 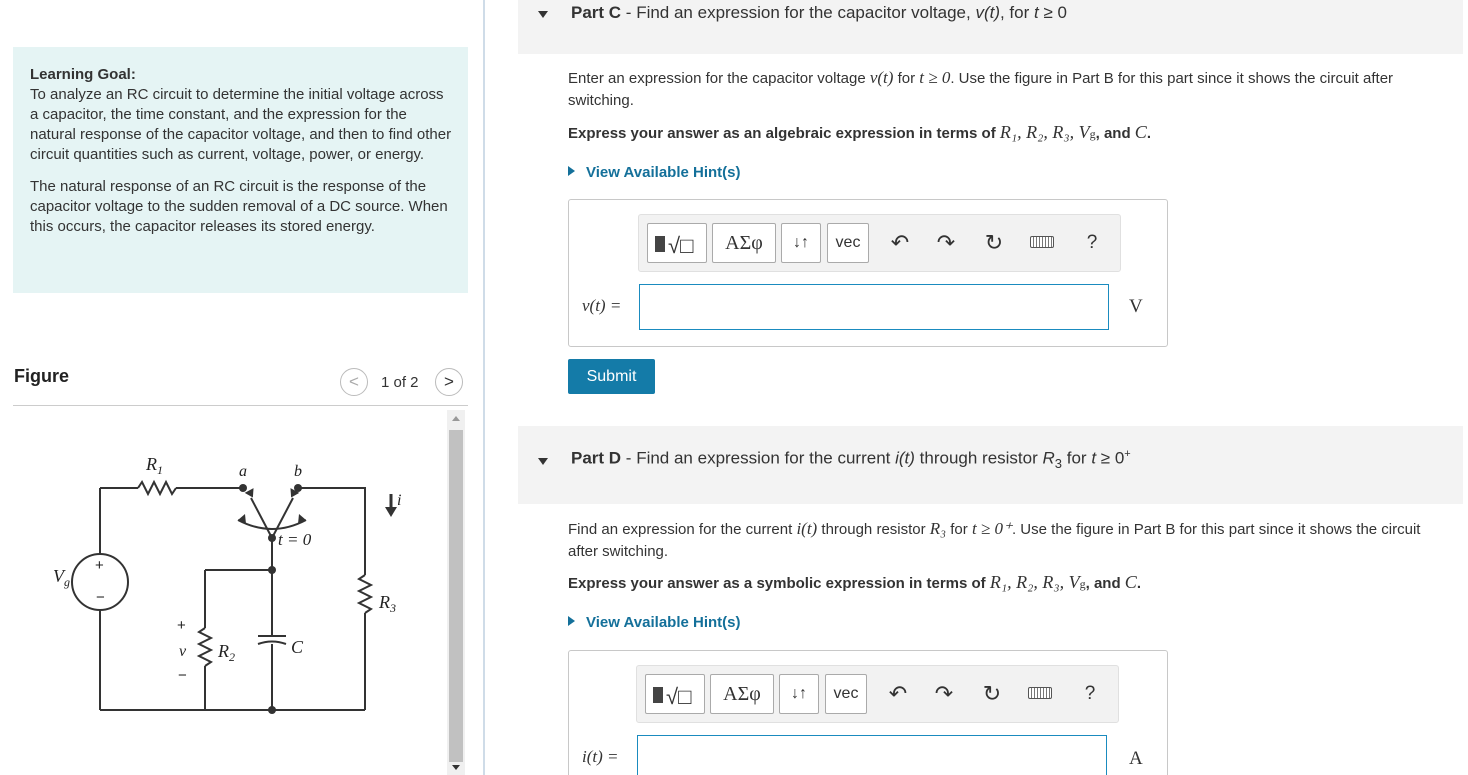 I want to click on part-c-answer-box: √□ ΑΣφ ↓↑ vec ↶ ↷ ↻ ? v(t) = V, so click(x=868, y=273).